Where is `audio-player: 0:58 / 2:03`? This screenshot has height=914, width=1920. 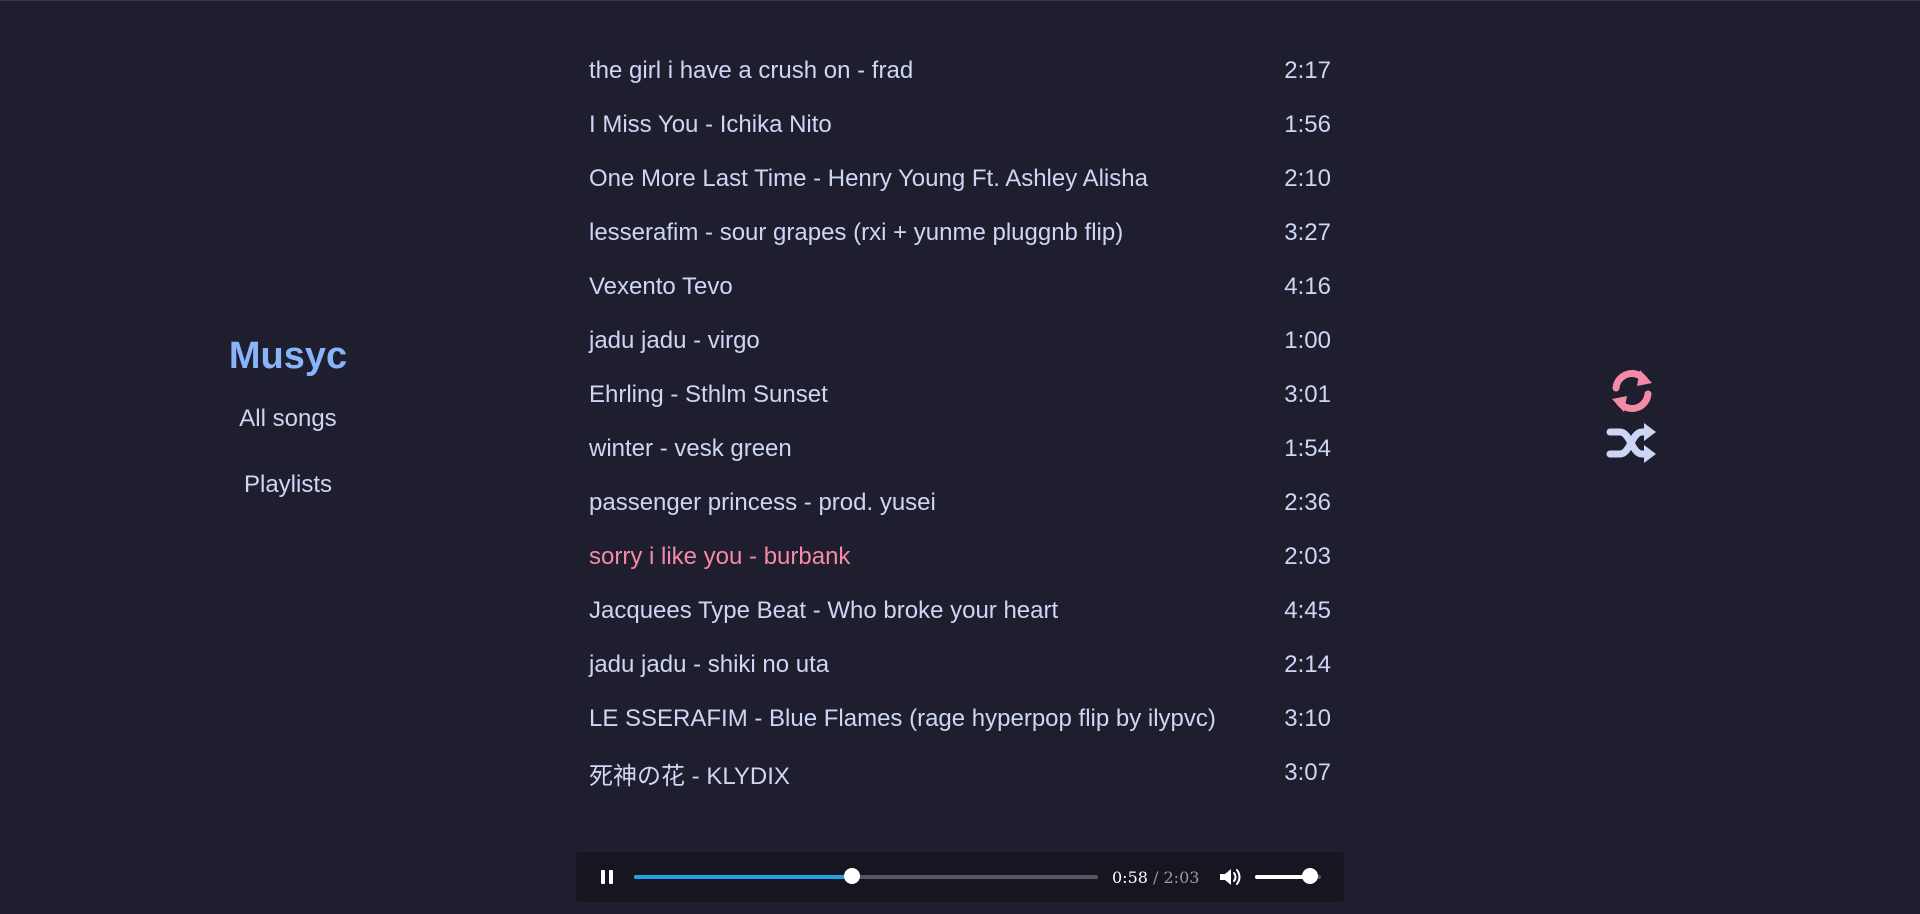 audio-player: 0:58 / 2:03 is located at coordinates (960, 877).